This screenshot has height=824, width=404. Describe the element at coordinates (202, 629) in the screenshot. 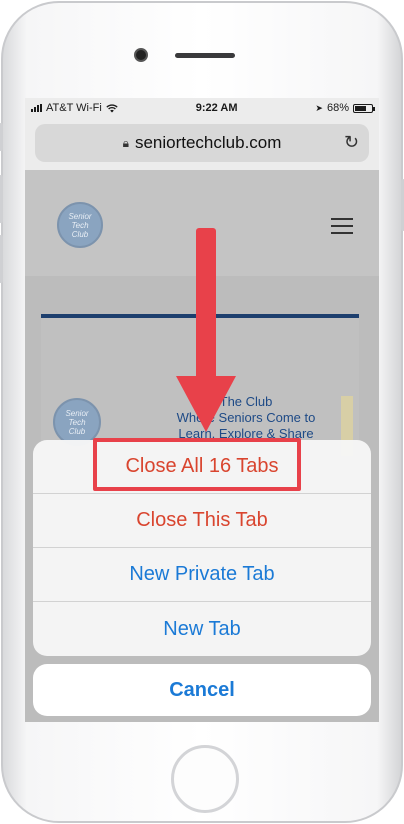

I see `new-tab-button: New Tab` at that location.